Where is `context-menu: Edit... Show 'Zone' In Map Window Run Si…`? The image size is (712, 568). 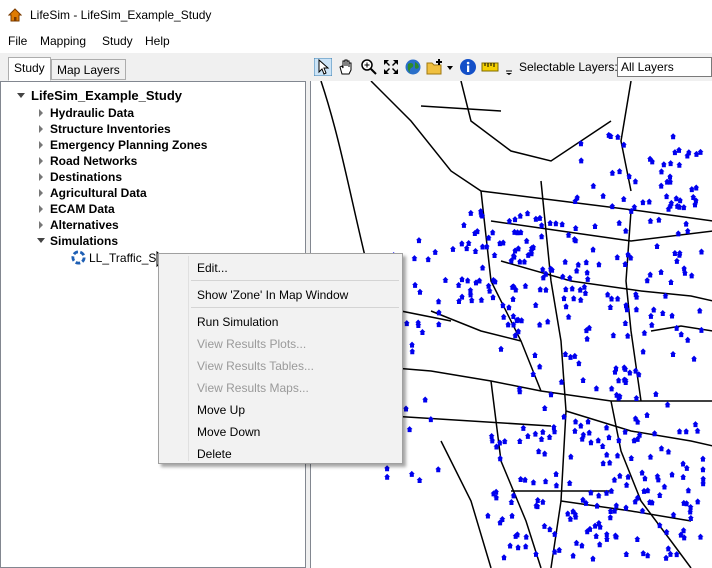 context-menu: Edit... Show 'Zone' In Map Window Run Si… is located at coordinates (280, 358).